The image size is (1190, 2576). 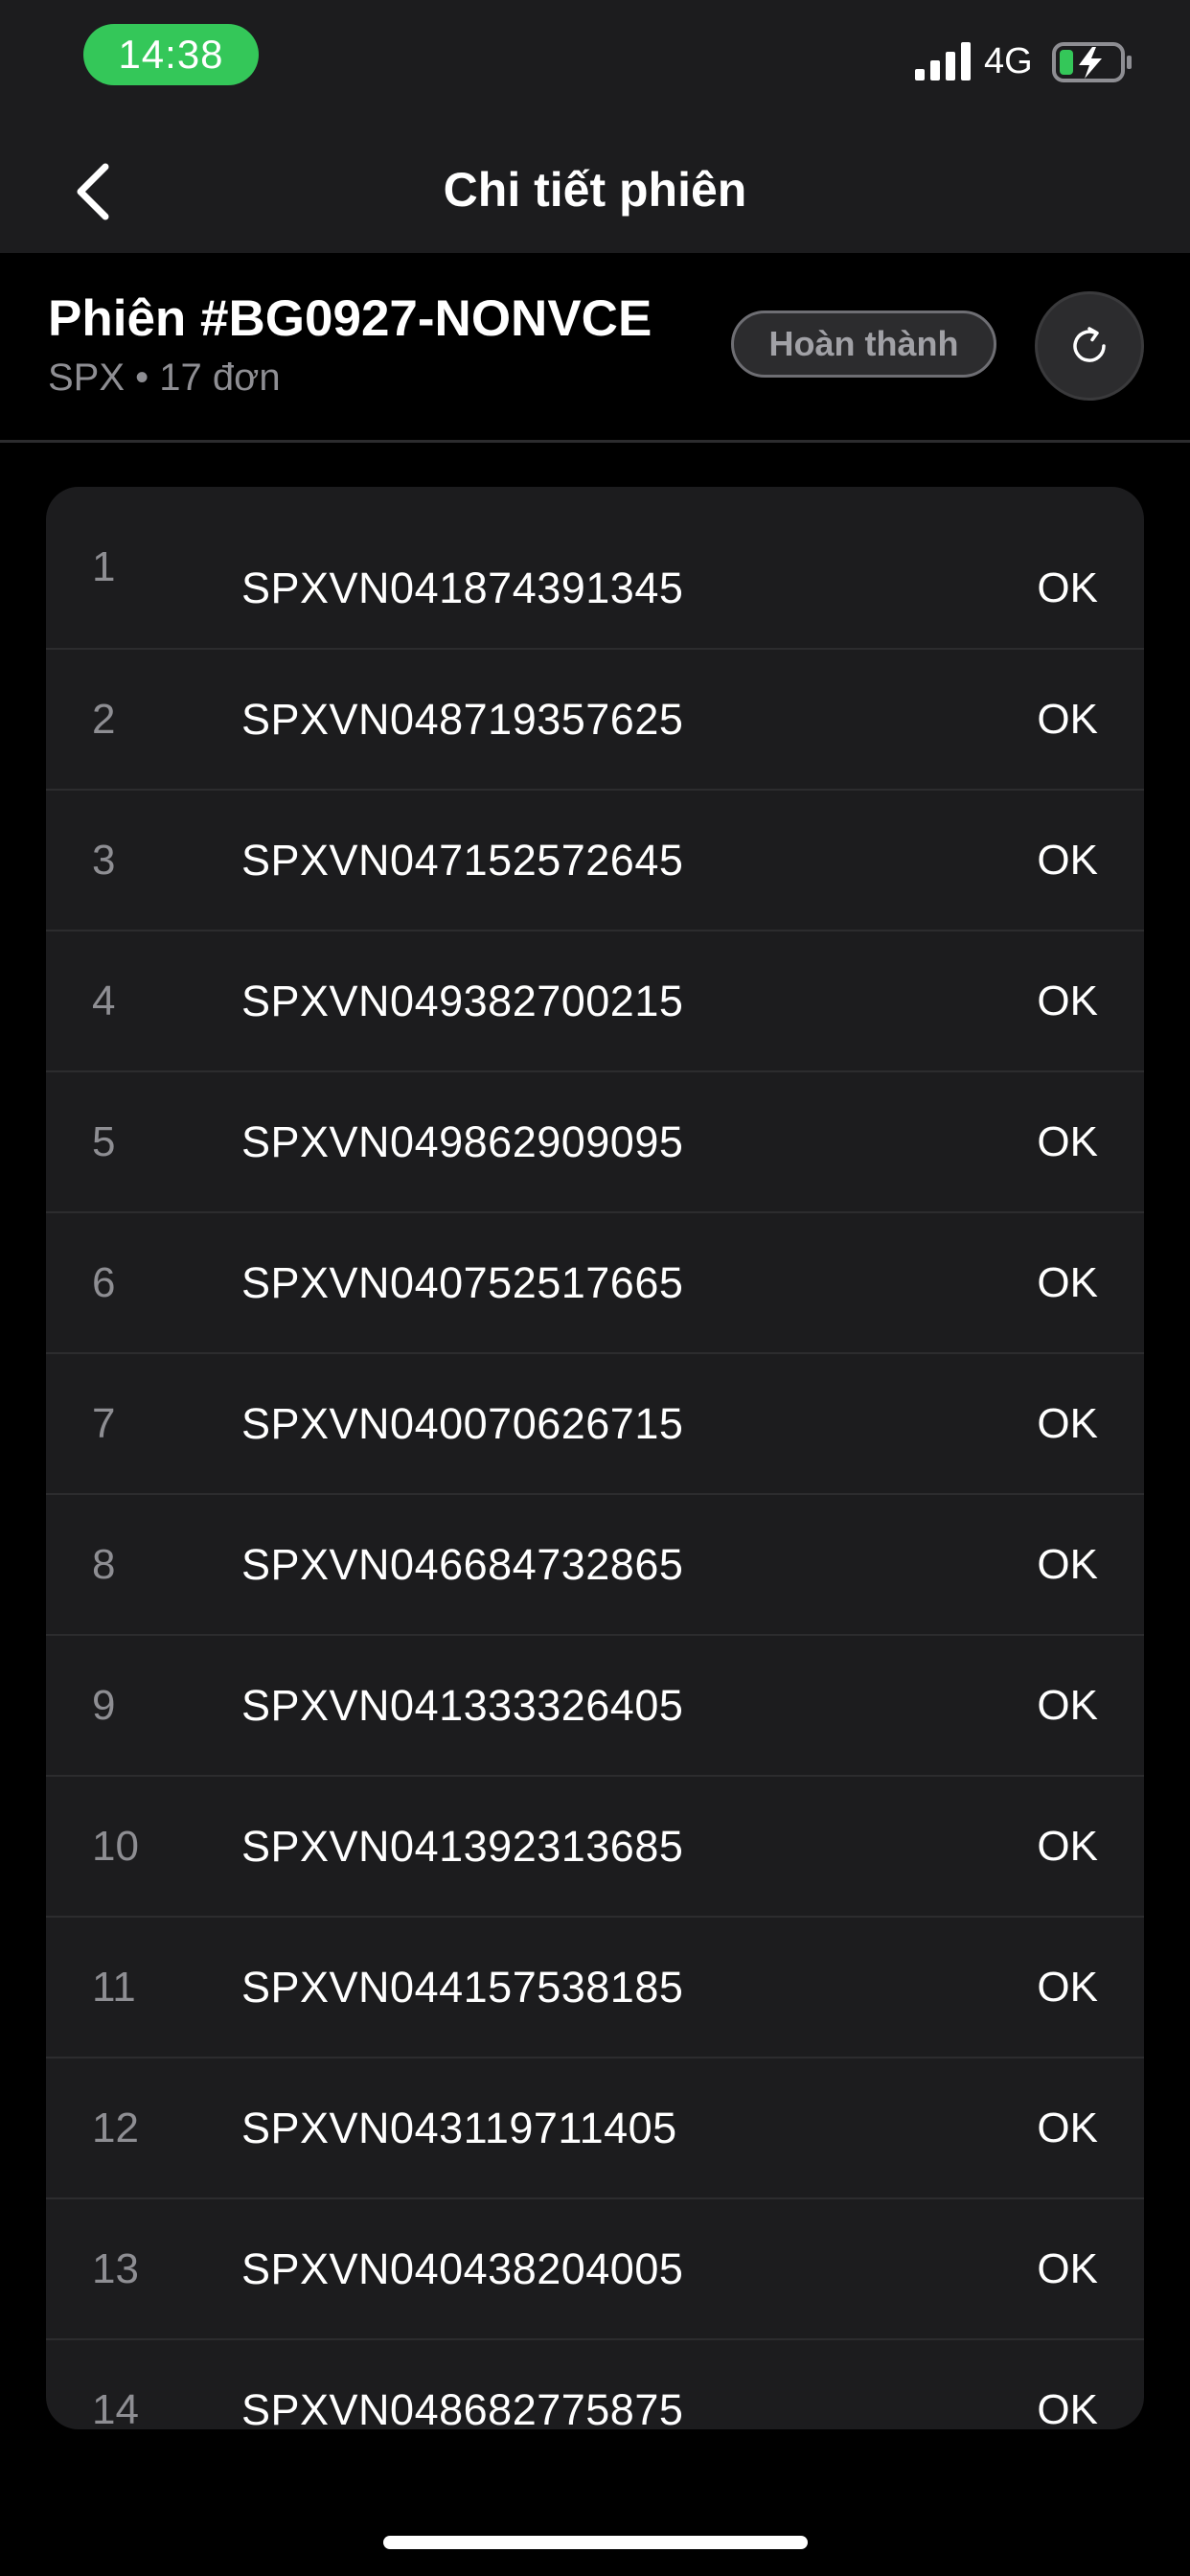 What do you see at coordinates (104, 1000) in the screenshot?
I see `order-index: 4` at bounding box center [104, 1000].